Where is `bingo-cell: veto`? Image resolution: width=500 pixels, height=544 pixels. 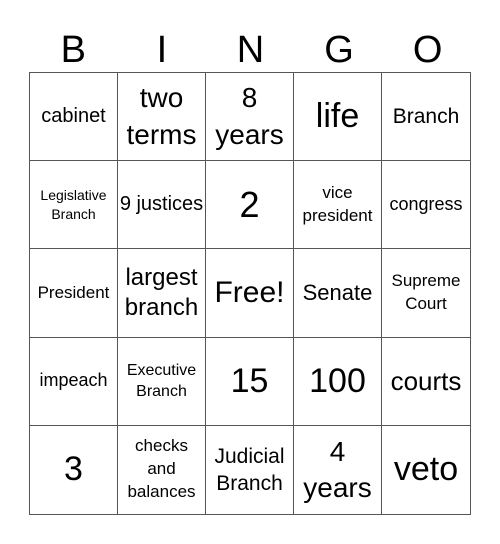
bingo-cell: veto is located at coordinates (426, 470).